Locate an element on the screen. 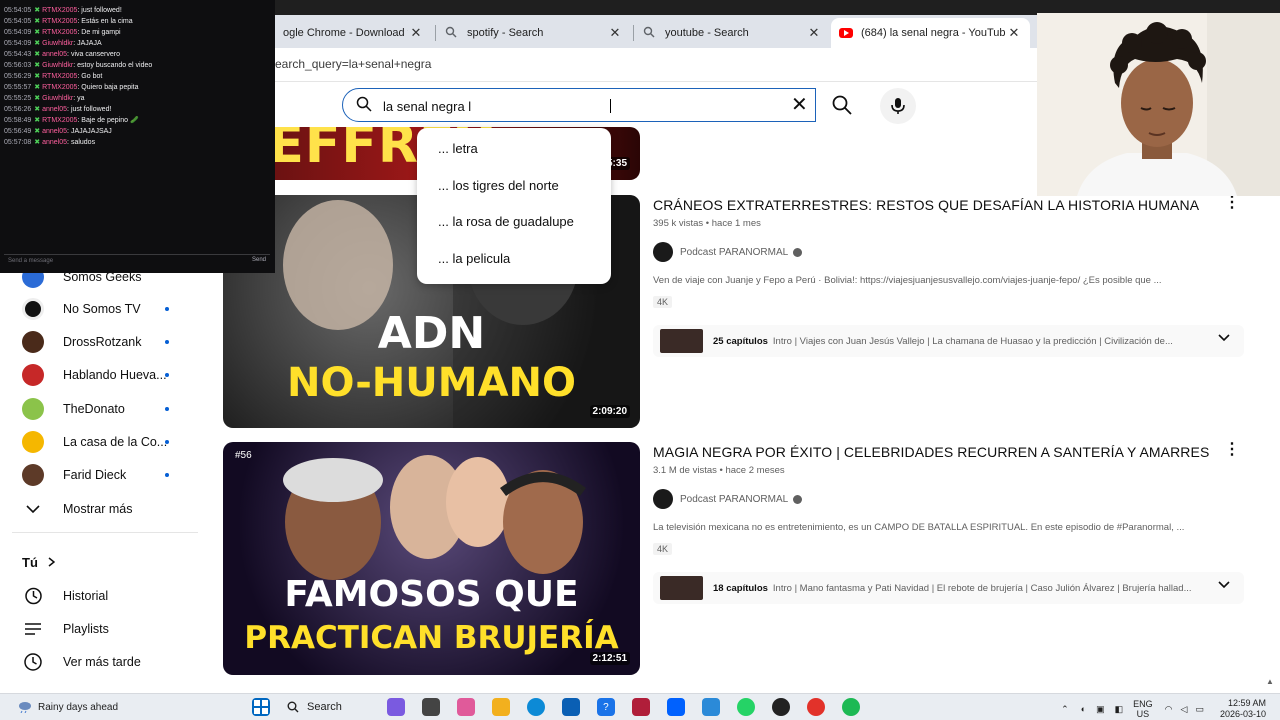 Image resolution: width=1280 pixels, height=720 pixels. widgets-app-icon is located at coordinates (395, 707).